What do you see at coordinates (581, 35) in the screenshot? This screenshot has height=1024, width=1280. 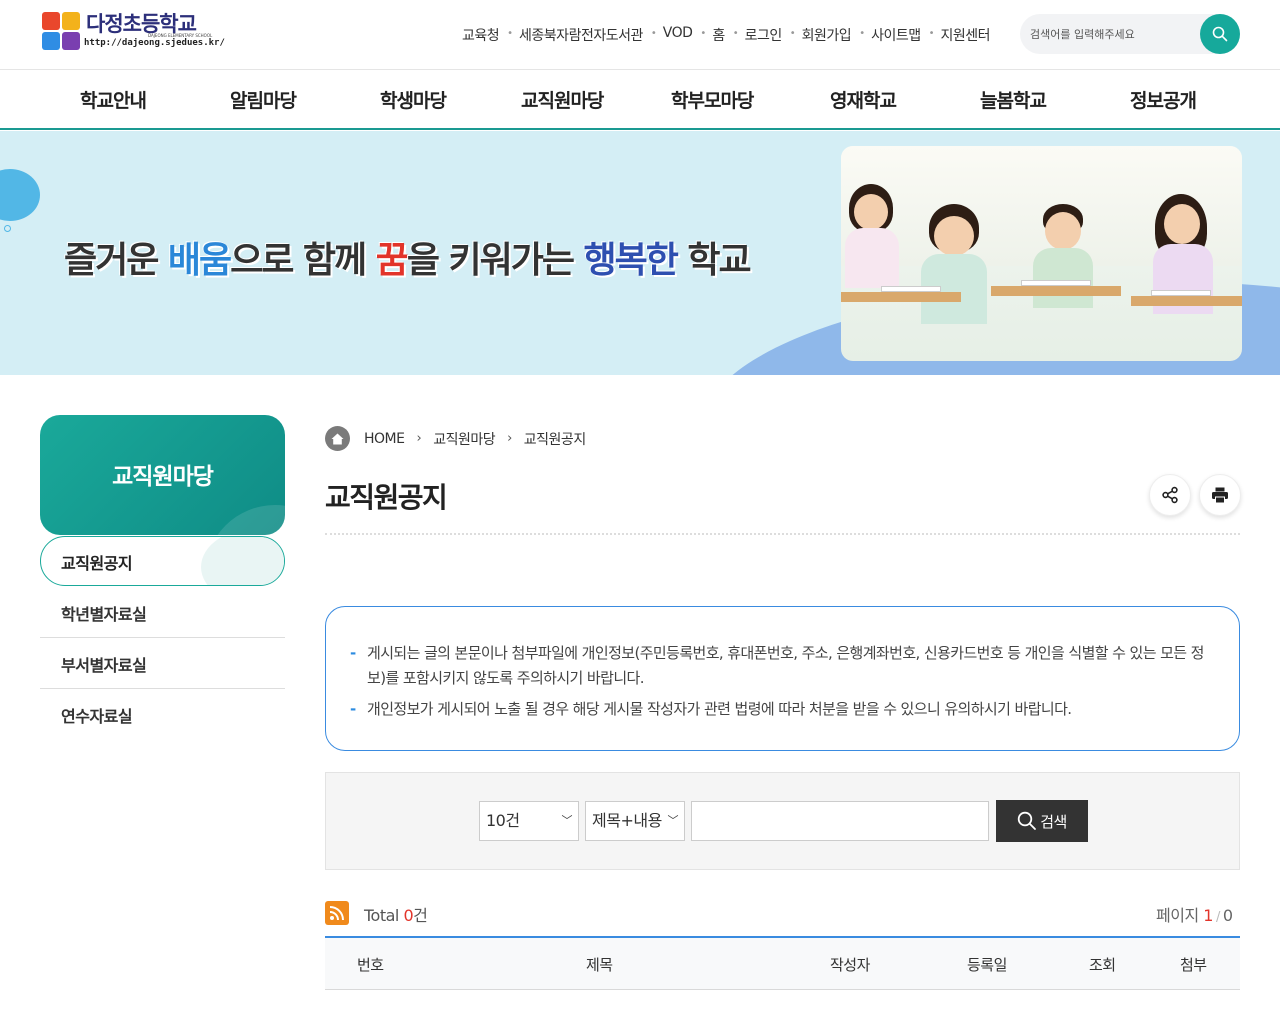 I see `util-link-library: 세종북자람전자도서관` at bounding box center [581, 35].